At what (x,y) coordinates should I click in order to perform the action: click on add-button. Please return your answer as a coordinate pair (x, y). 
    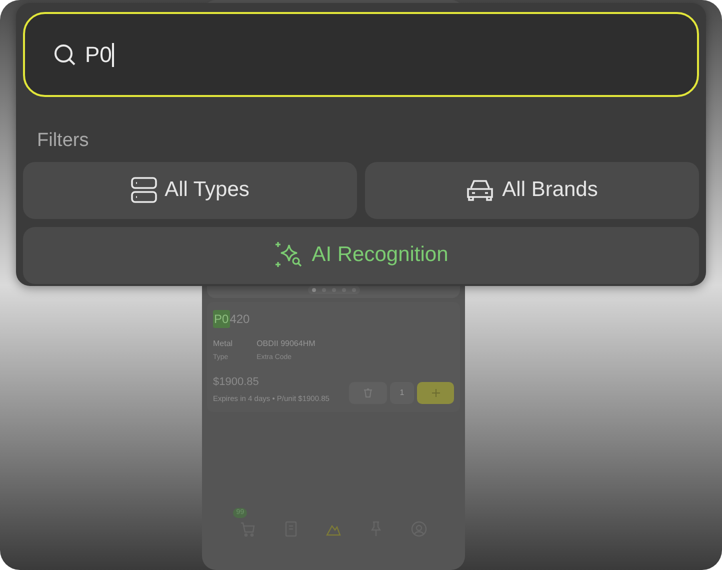
    Looking at the image, I should click on (435, 393).